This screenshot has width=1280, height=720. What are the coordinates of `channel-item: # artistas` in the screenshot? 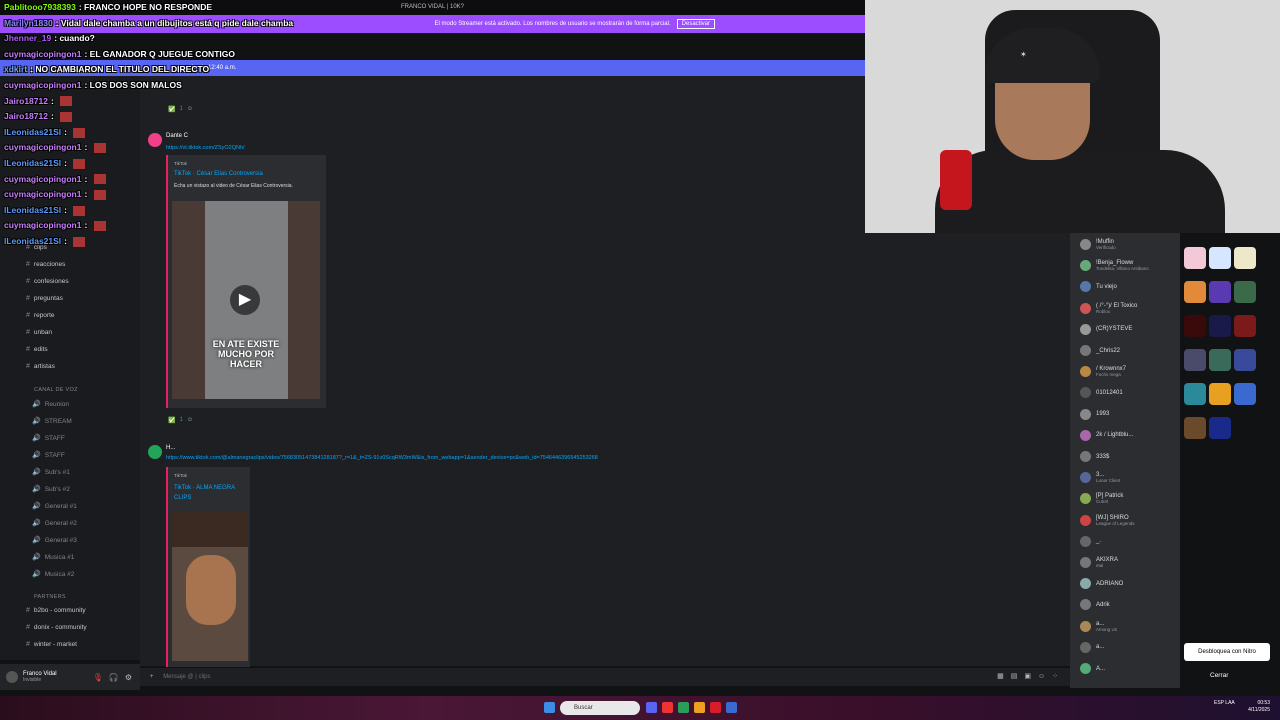 It's located at (40, 366).